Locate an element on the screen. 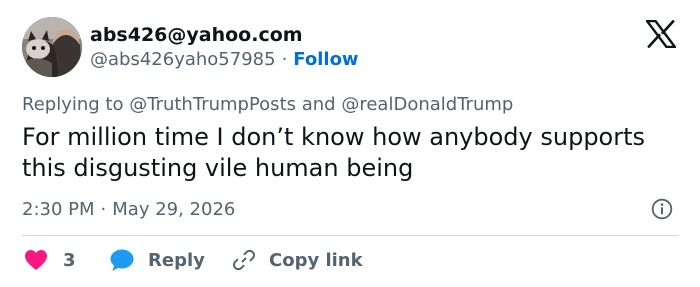 This screenshot has height=287, width=700. reply-context-conjunction: and is located at coordinates (318, 104).